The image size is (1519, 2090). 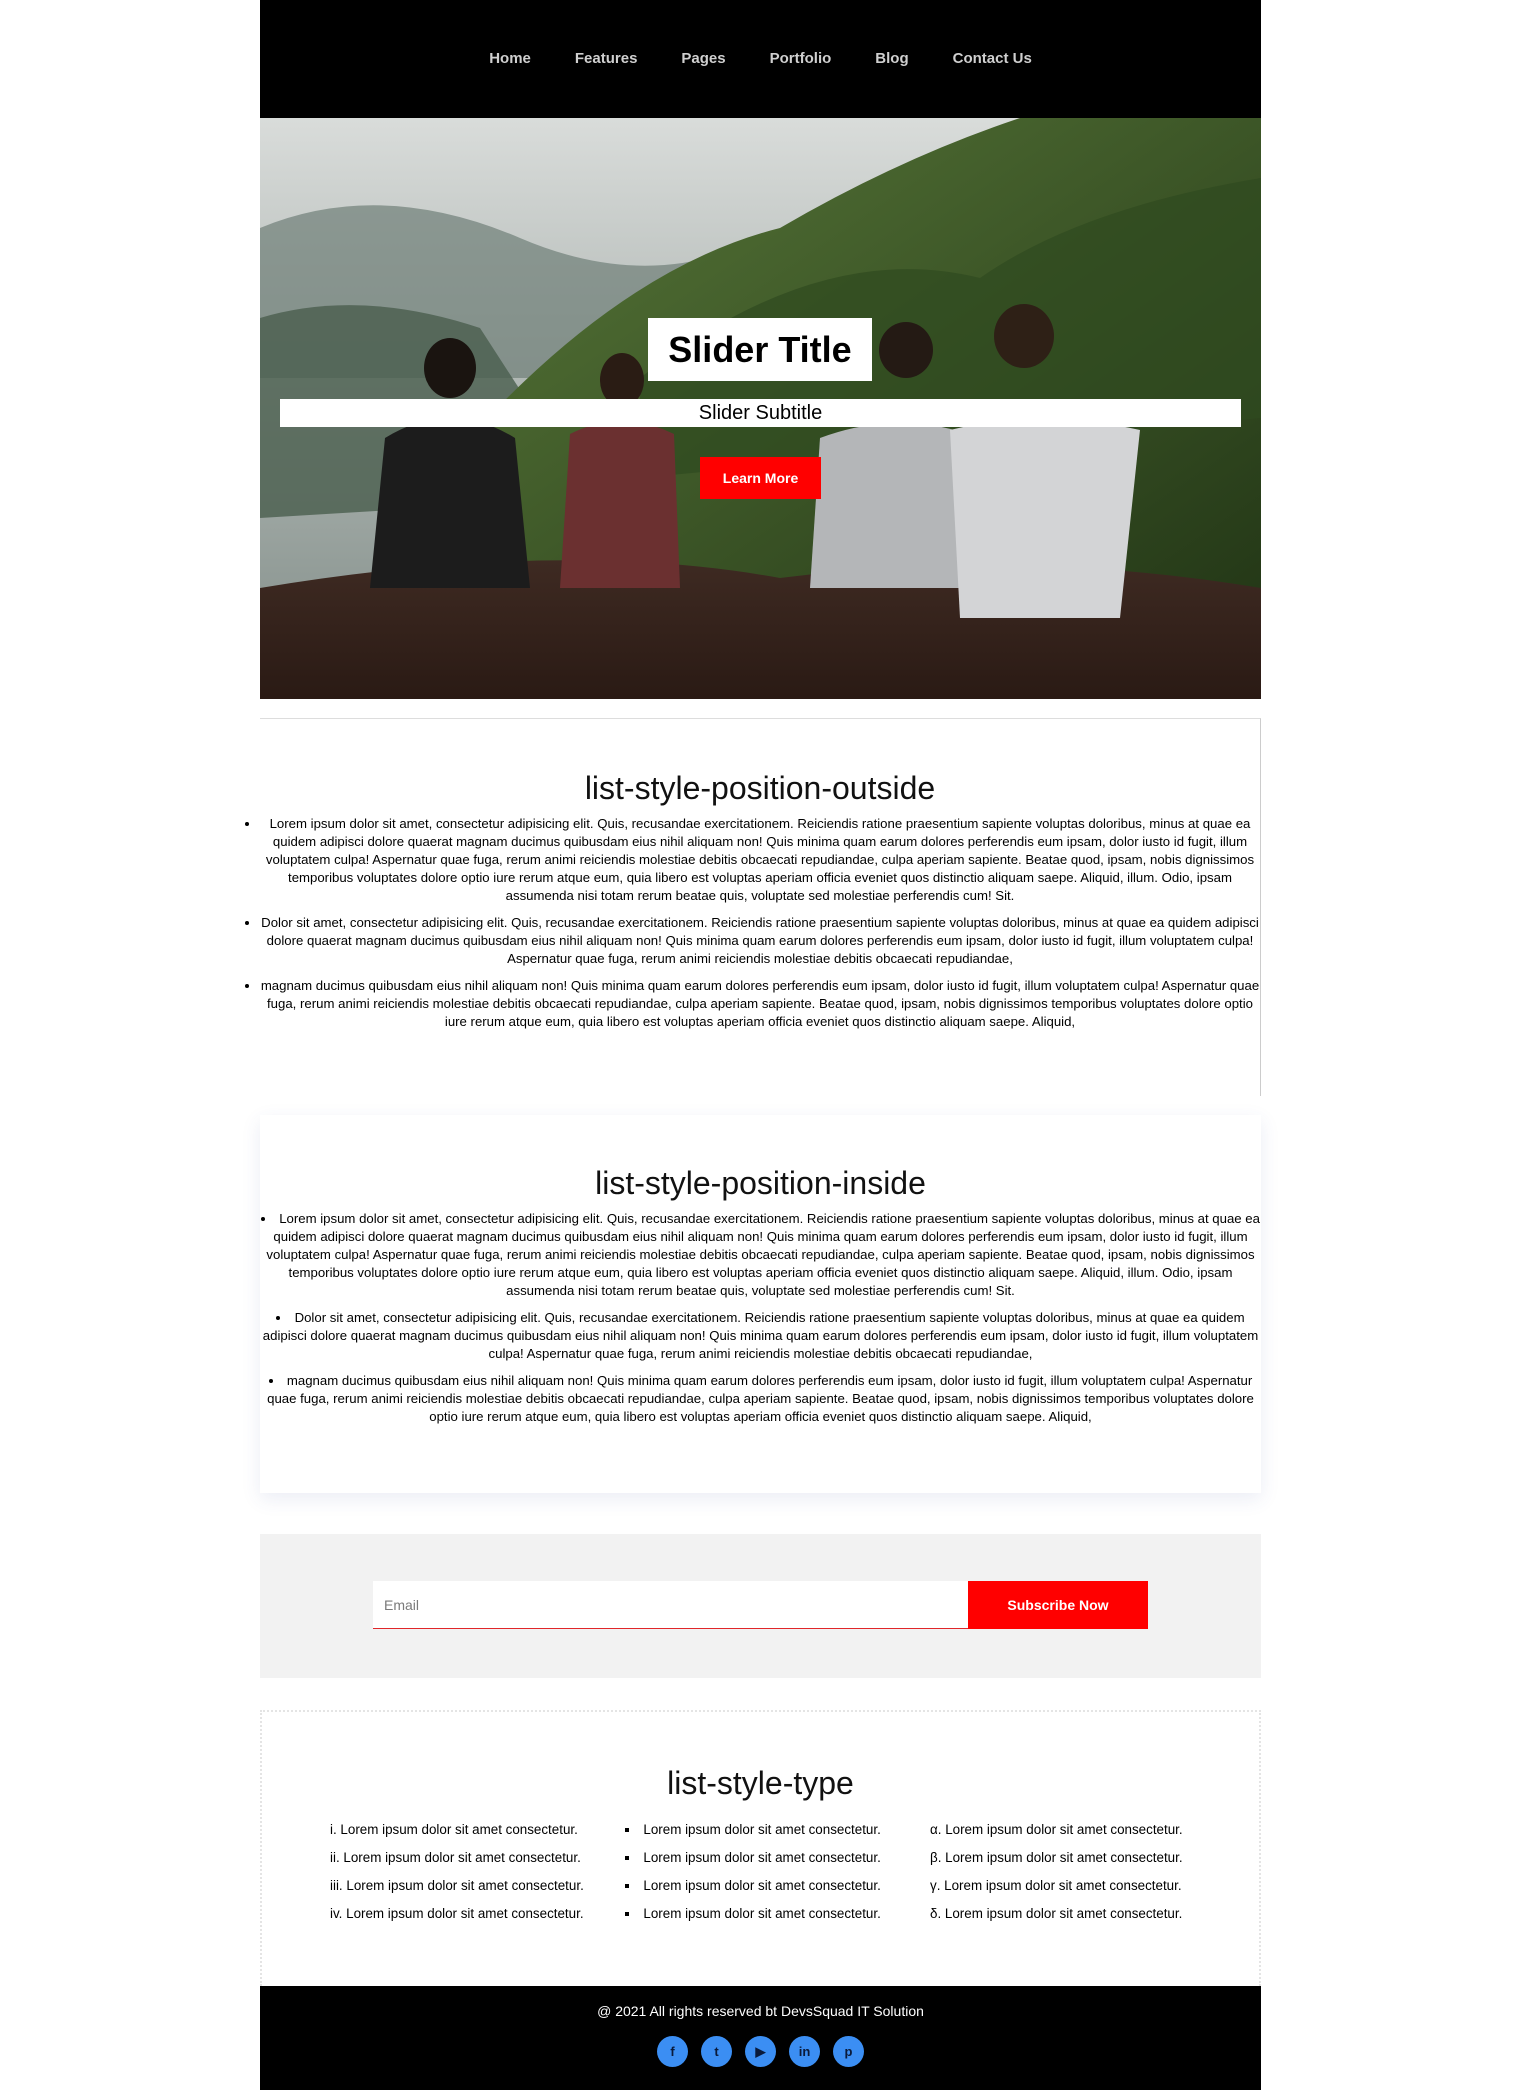 I want to click on linkedin-icon: in, so click(x=804, y=2051).